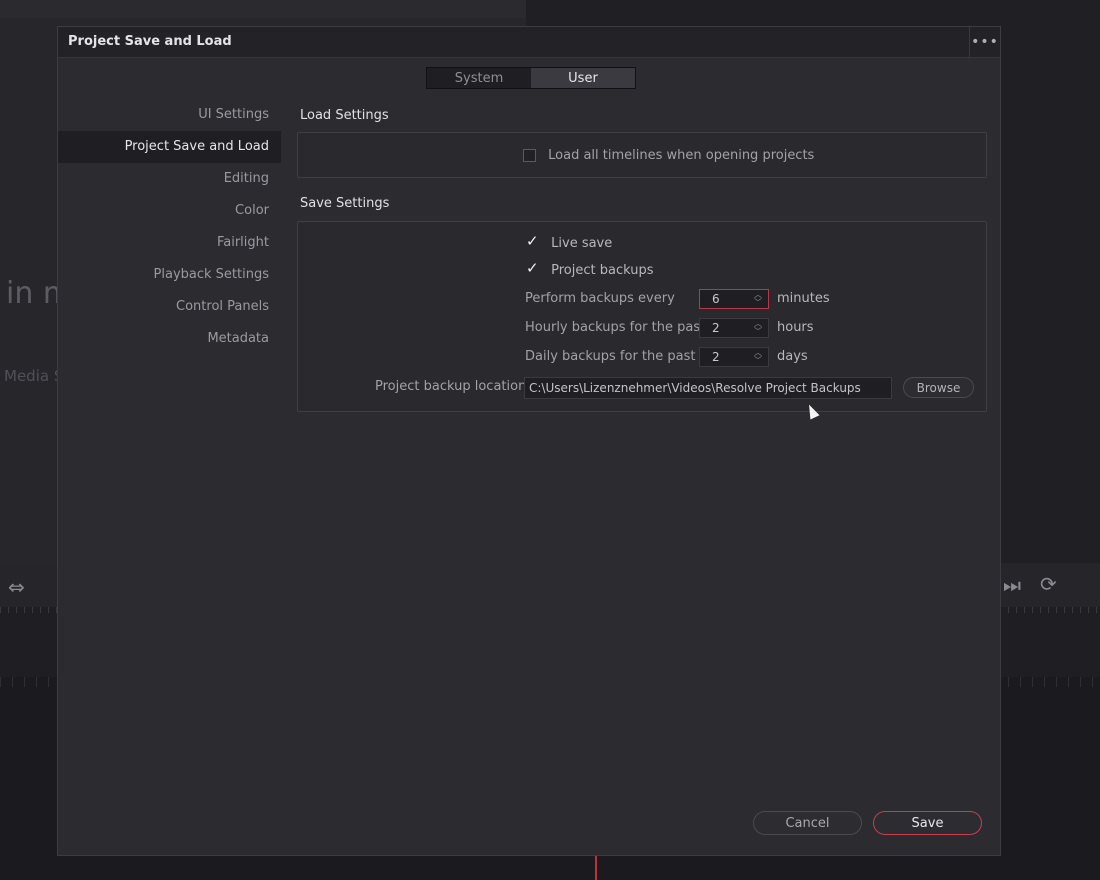  What do you see at coordinates (596, 868) in the screenshot?
I see `timeline-playhead` at bounding box center [596, 868].